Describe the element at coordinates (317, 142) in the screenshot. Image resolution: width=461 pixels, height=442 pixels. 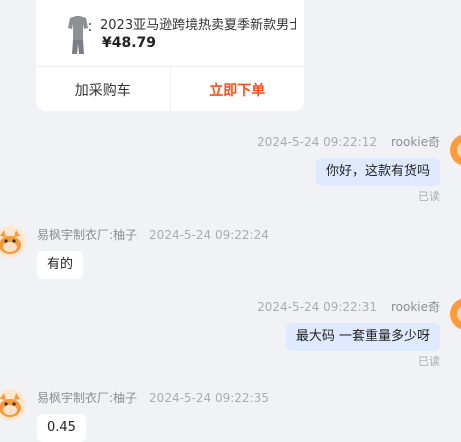
I see `message-time: 2024-5-24 09:22:12` at that location.